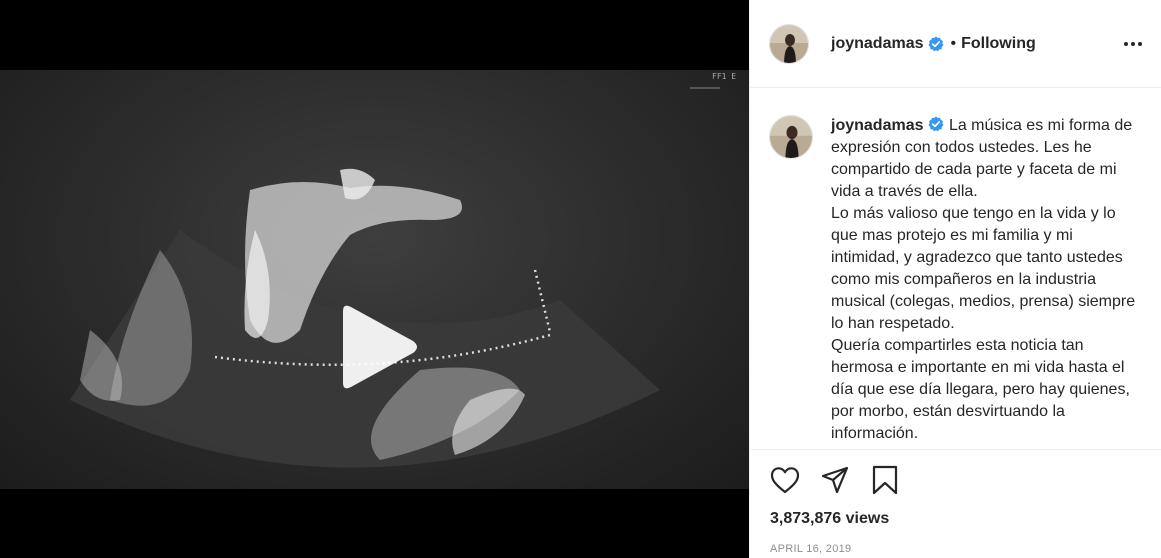  I want to click on caption-avatar, so click(791, 137).